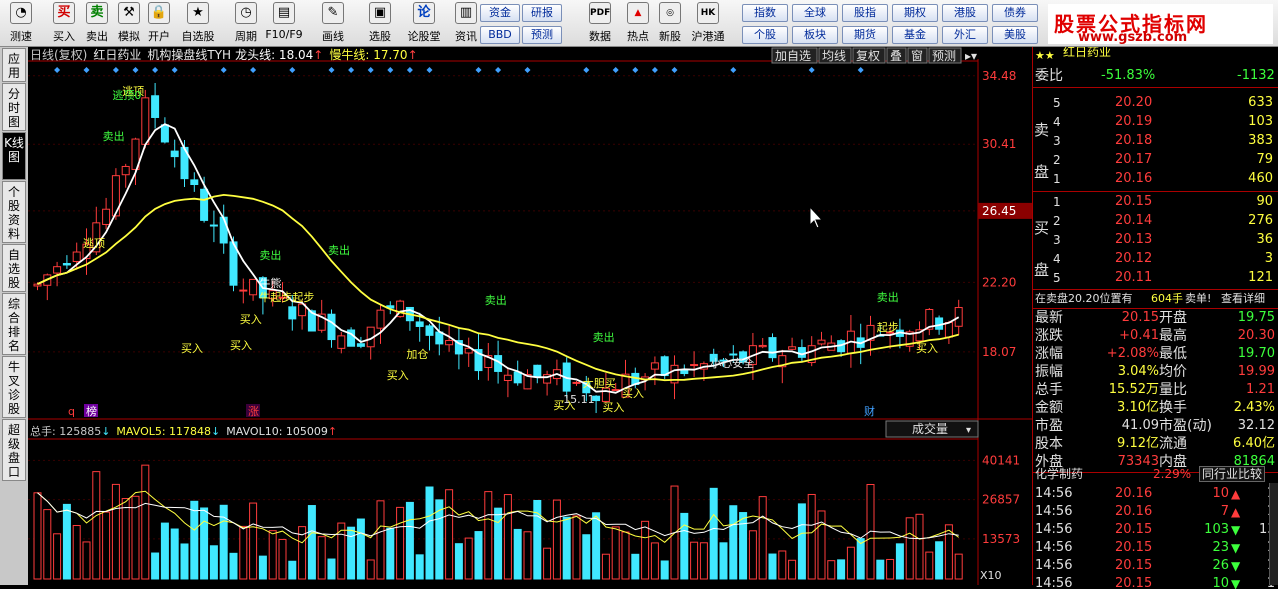 This screenshot has width=1278, height=589. What do you see at coordinates (64, 24) in the screenshot?
I see `toolbar-buy-button: 买买入` at bounding box center [64, 24].